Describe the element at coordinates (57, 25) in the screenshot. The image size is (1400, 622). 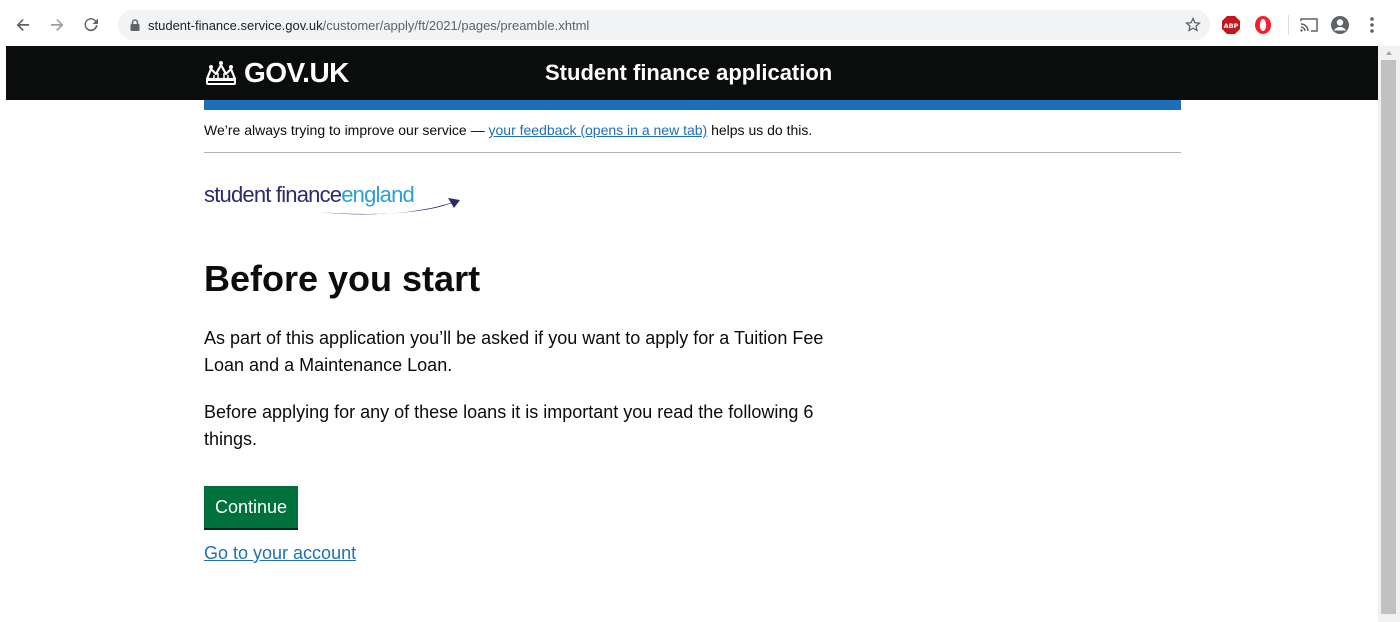
I see `forward-icon` at that location.